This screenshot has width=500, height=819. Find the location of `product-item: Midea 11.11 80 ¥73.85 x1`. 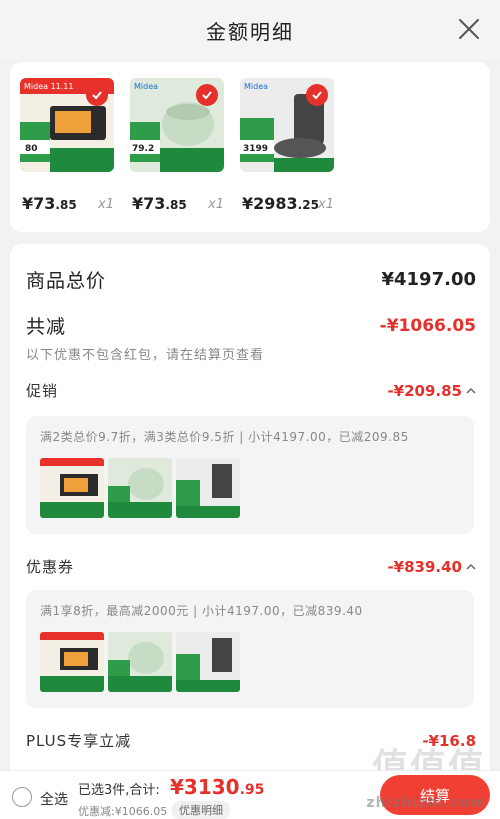

product-item: Midea 11.11 80 ¥73.85 x1 is located at coordinates (65, 151).